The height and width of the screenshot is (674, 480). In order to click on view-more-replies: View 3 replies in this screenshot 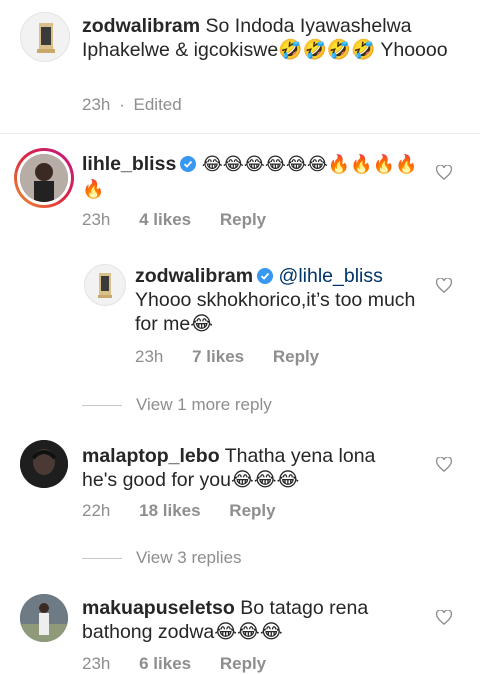, I will do `click(162, 558)`.